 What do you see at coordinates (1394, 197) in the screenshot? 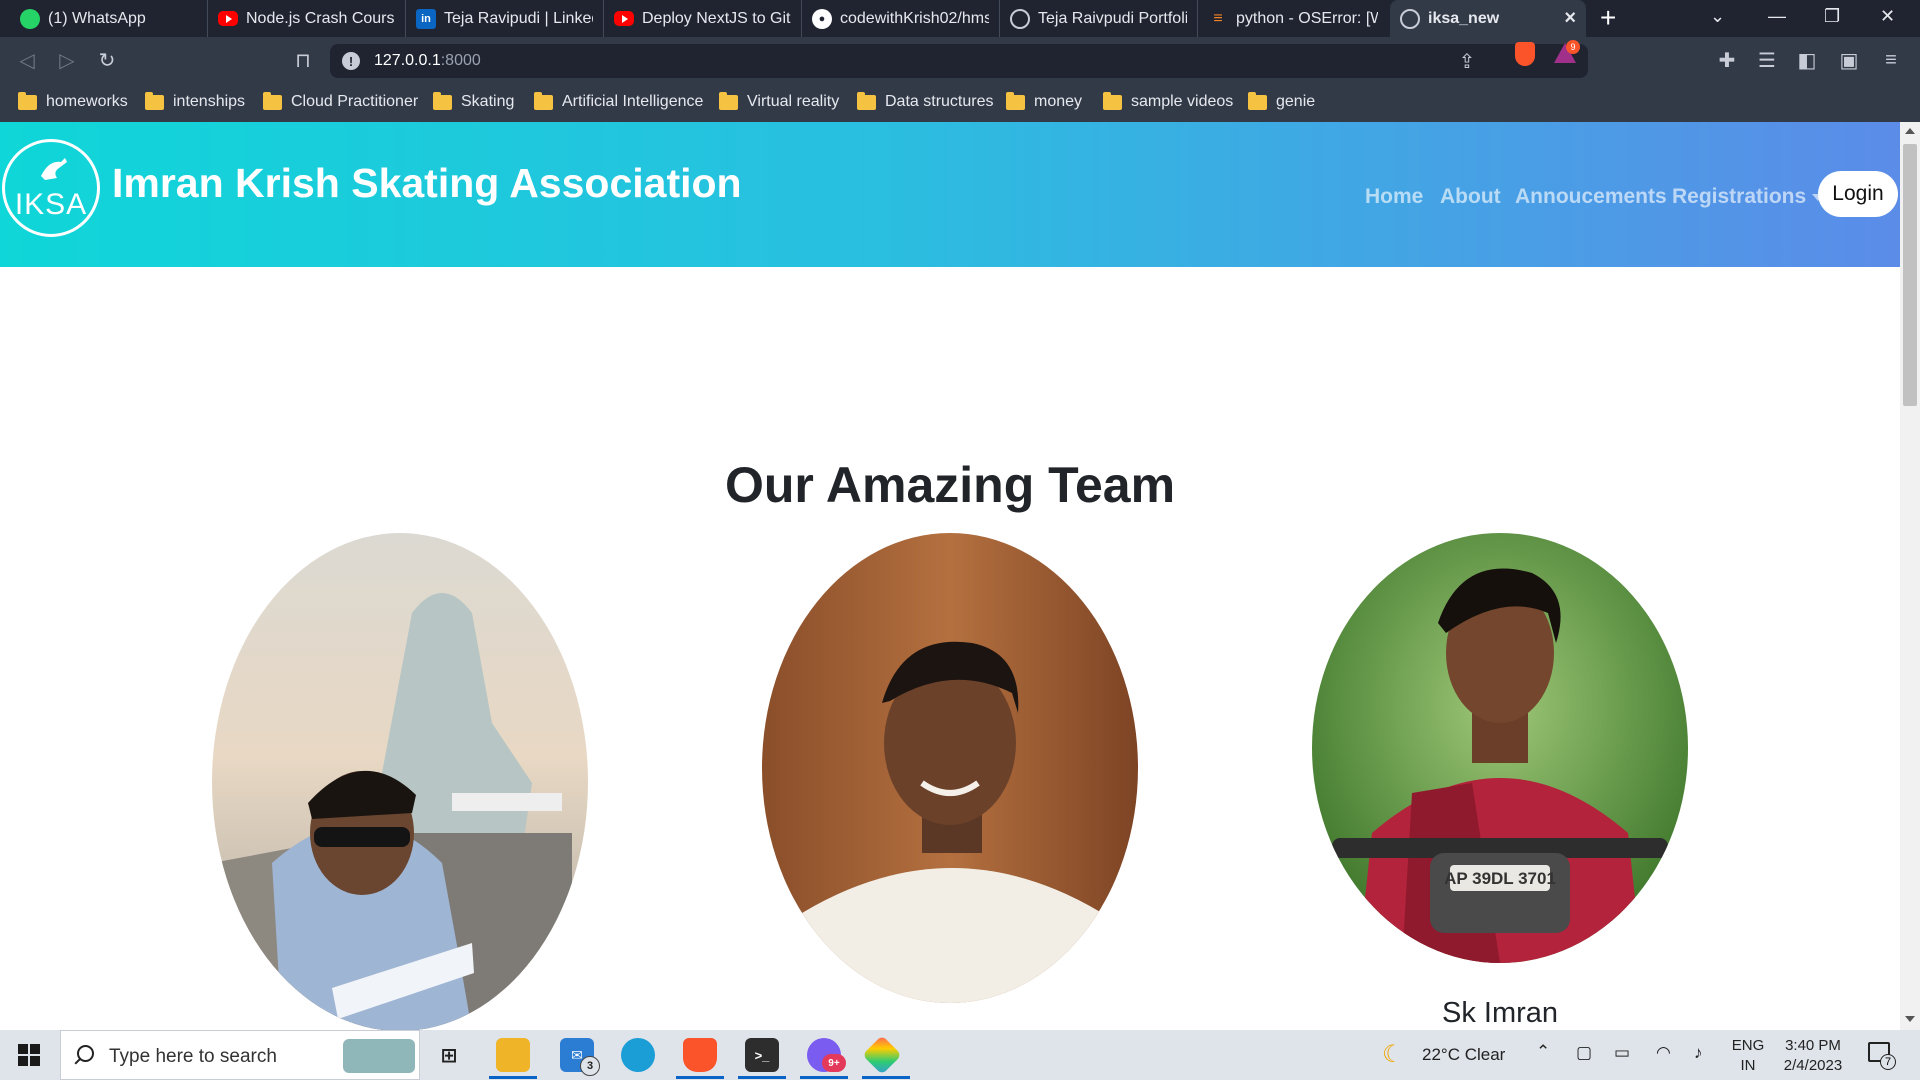
I see `nav-home: Home` at bounding box center [1394, 197].